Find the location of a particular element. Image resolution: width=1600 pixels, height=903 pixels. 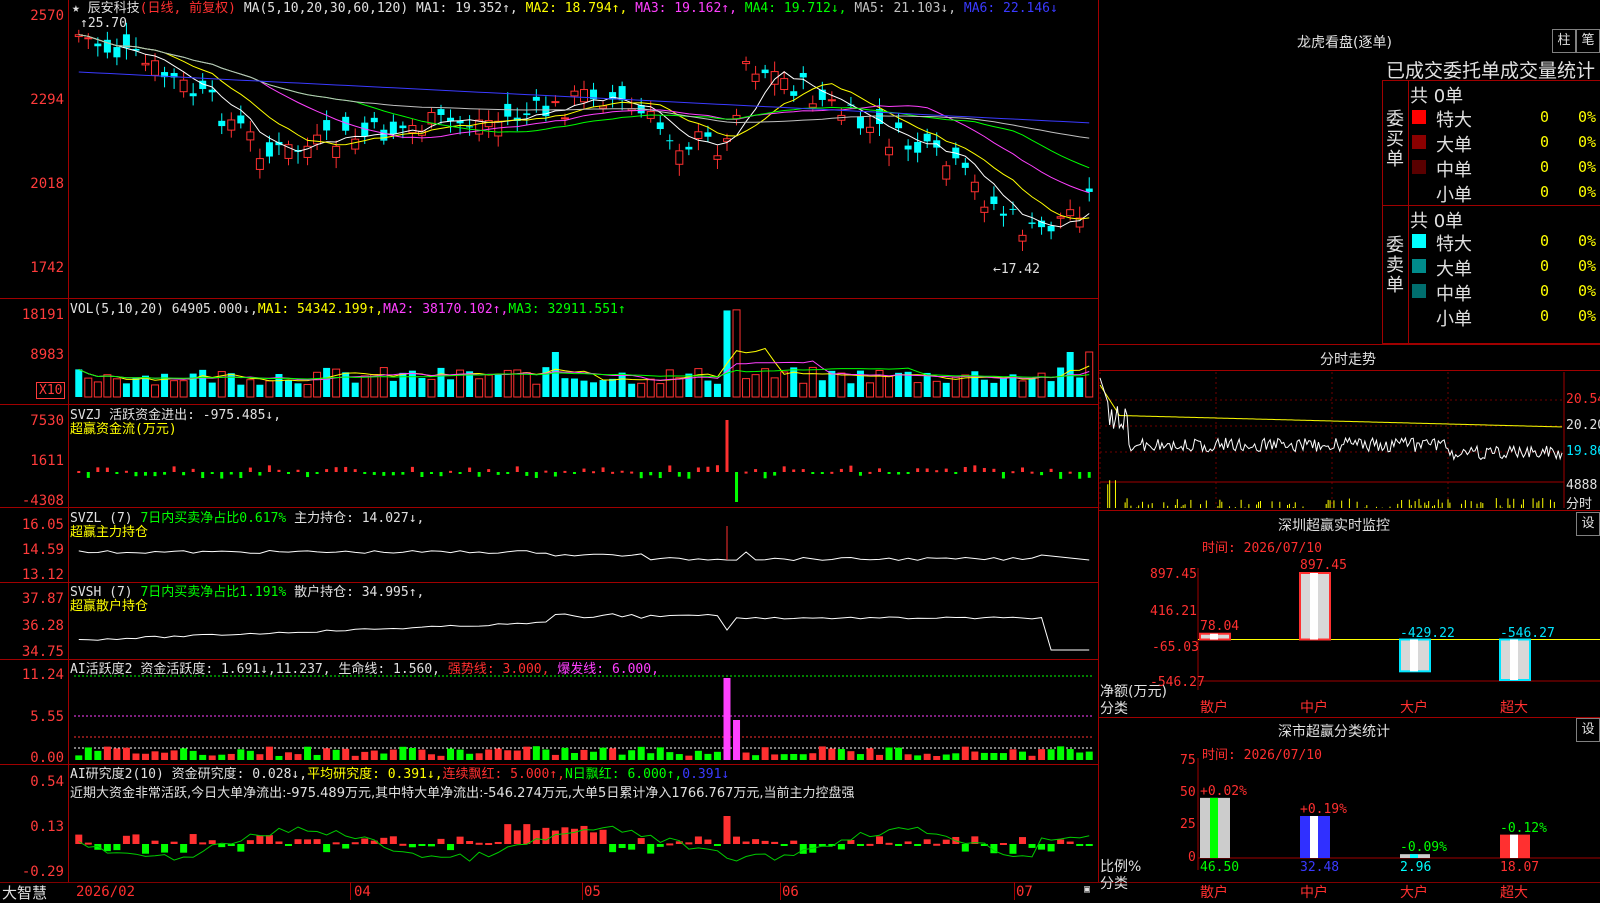

high-price-label: ↑25.70 is located at coordinates (103, 23).